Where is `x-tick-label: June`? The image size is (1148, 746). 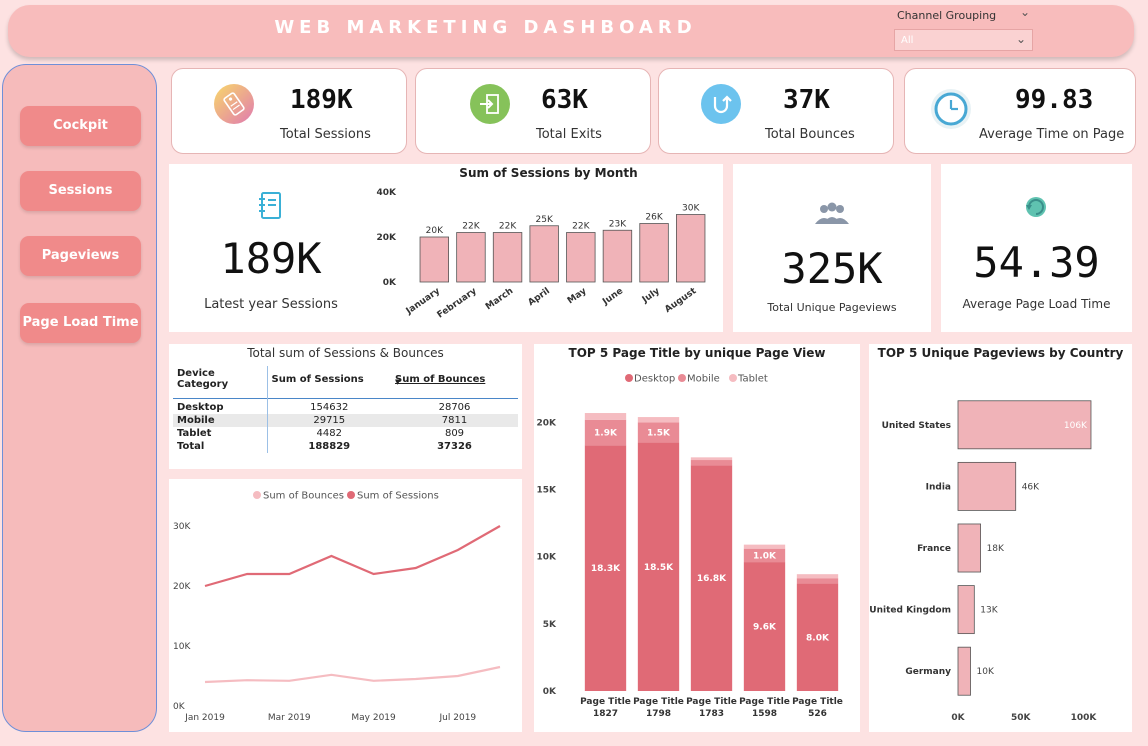 x-tick-label: June is located at coordinates (612, 297).